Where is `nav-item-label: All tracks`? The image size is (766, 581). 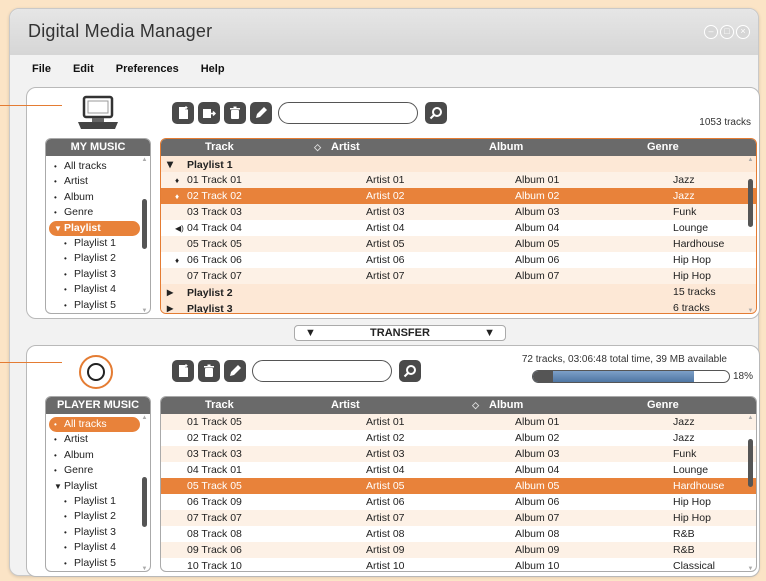 nav-item-label: All tracks is located at coordinates (85, 424).